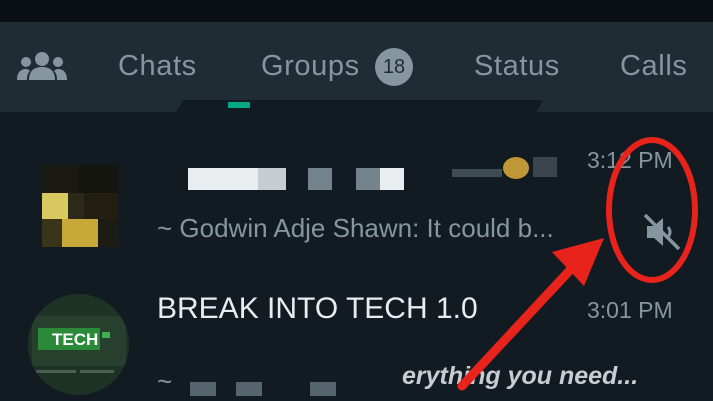  Describe the element at coordinates (165, 381) in the screenshot. I see `chat-preview-prefix: ~` at that location.